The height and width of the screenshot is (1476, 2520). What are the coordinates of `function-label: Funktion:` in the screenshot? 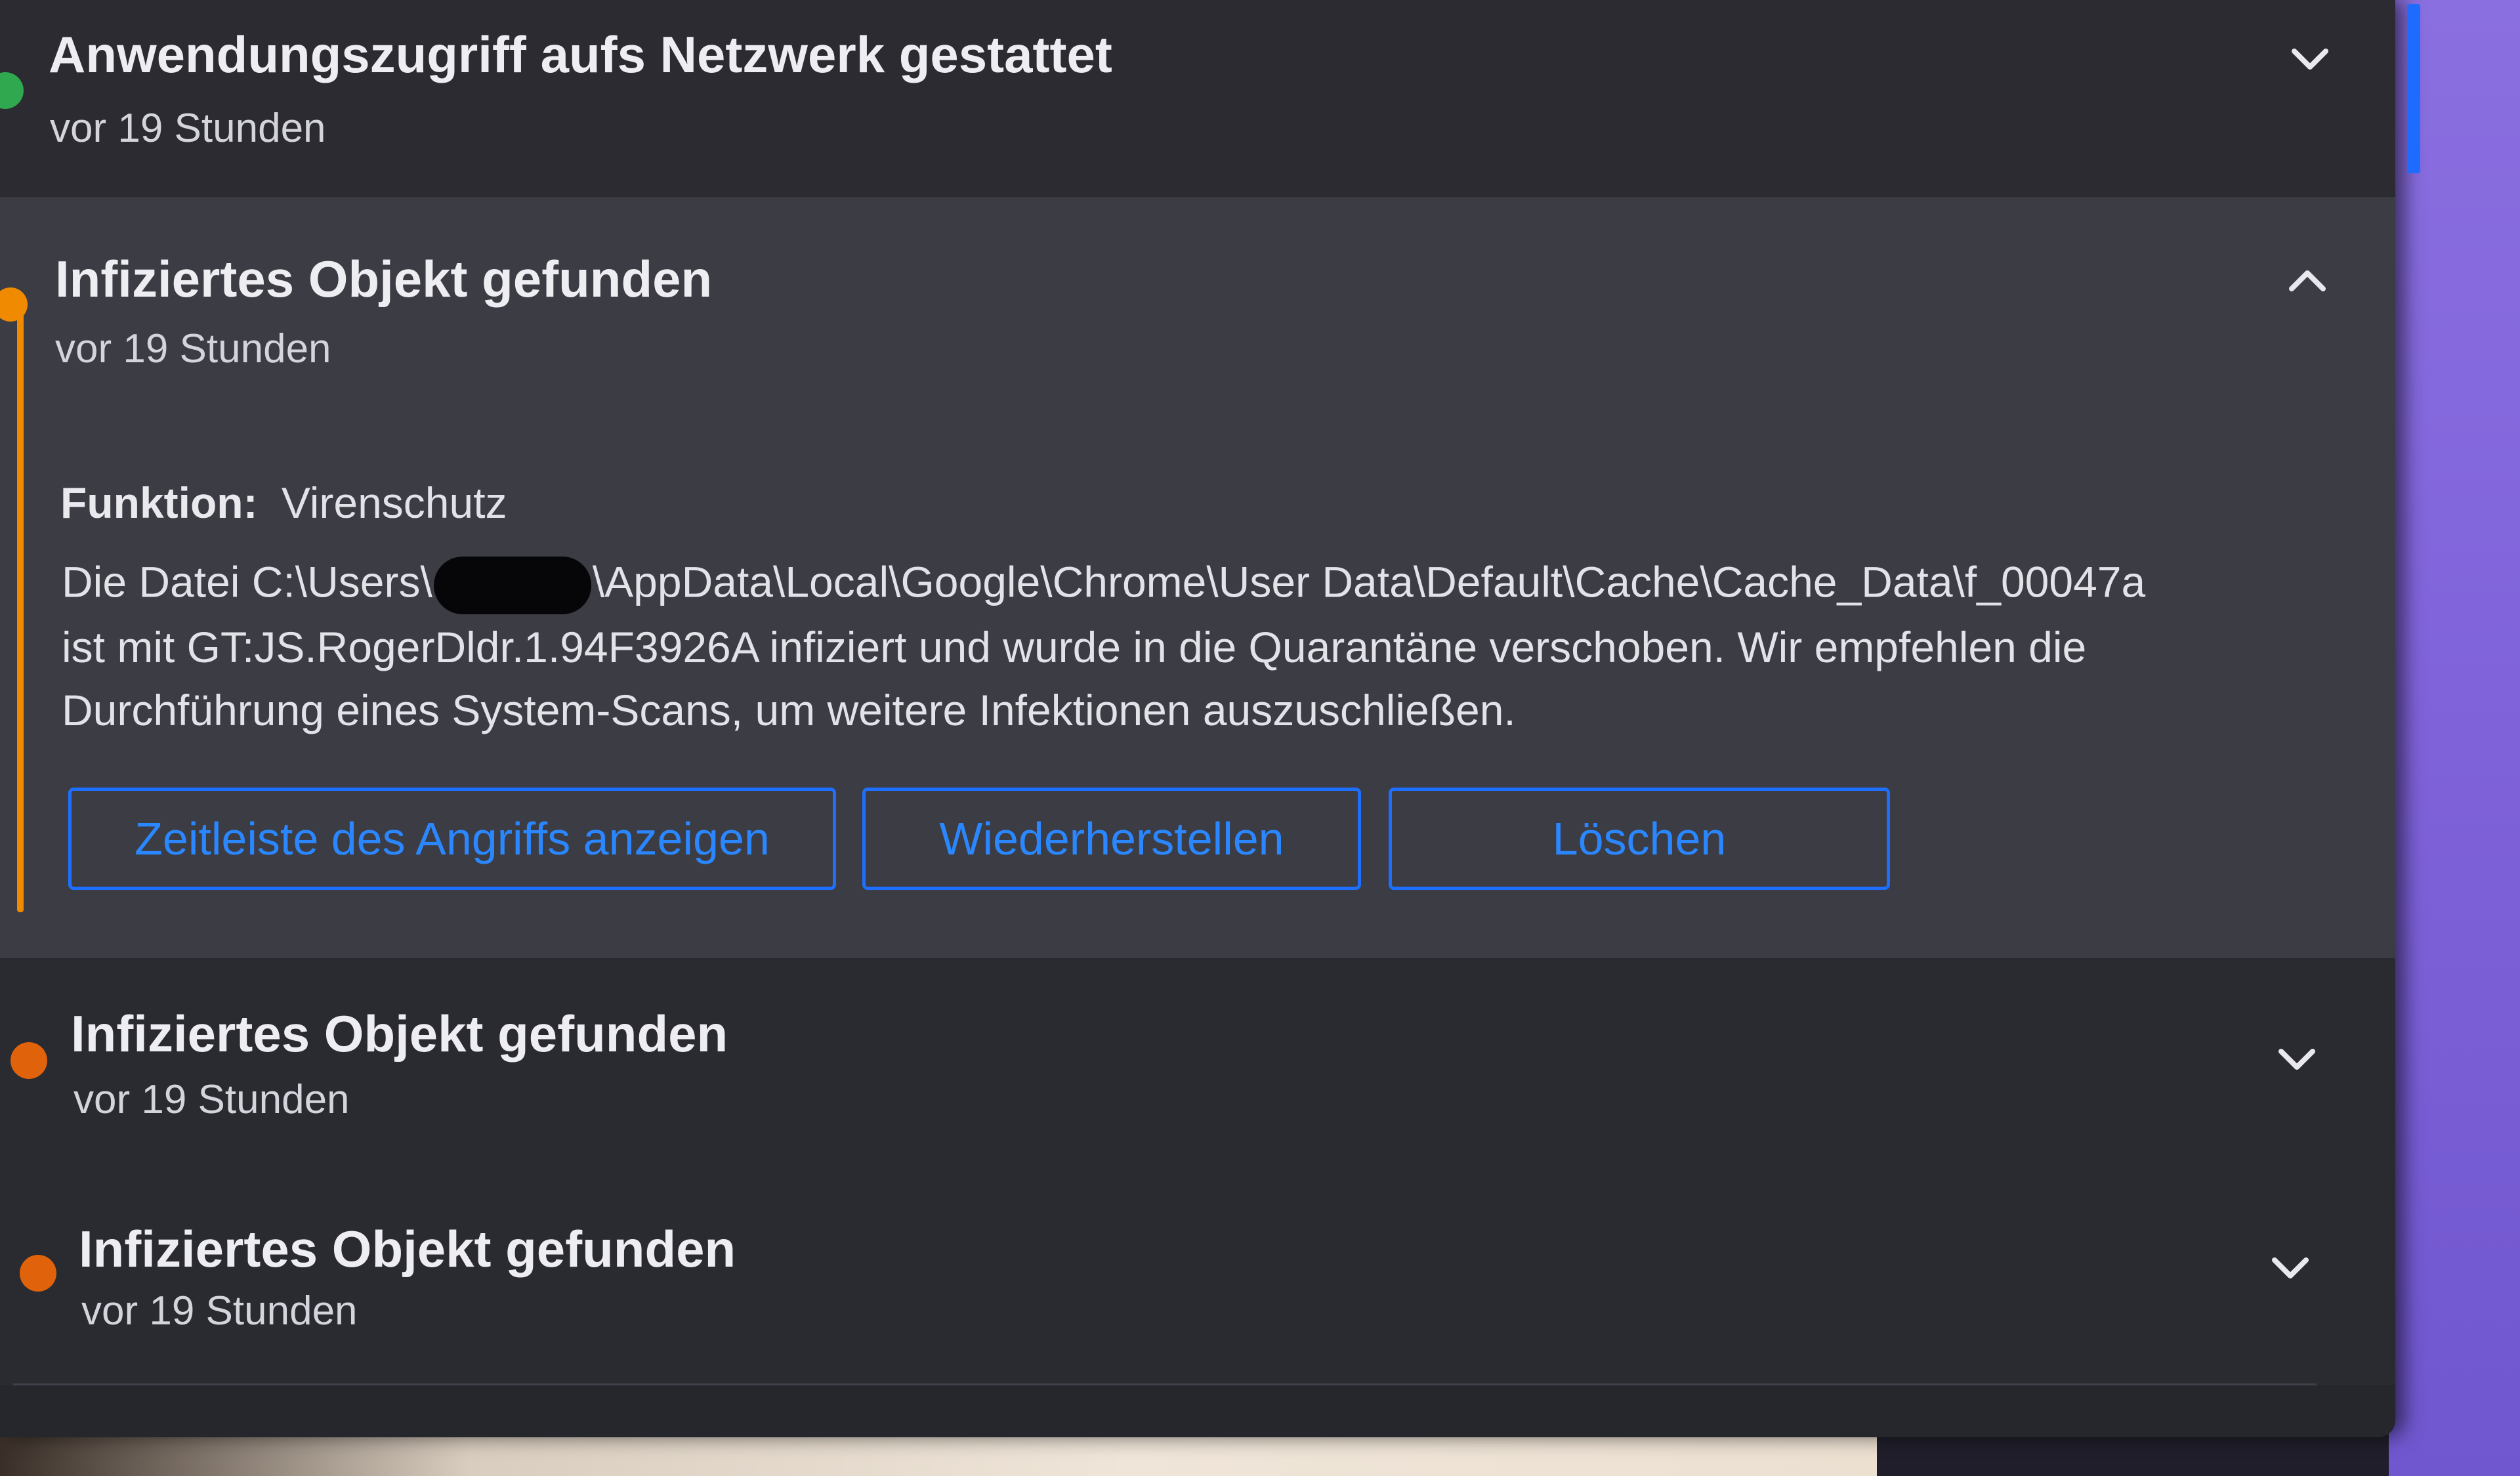 It's located at (159, 503).